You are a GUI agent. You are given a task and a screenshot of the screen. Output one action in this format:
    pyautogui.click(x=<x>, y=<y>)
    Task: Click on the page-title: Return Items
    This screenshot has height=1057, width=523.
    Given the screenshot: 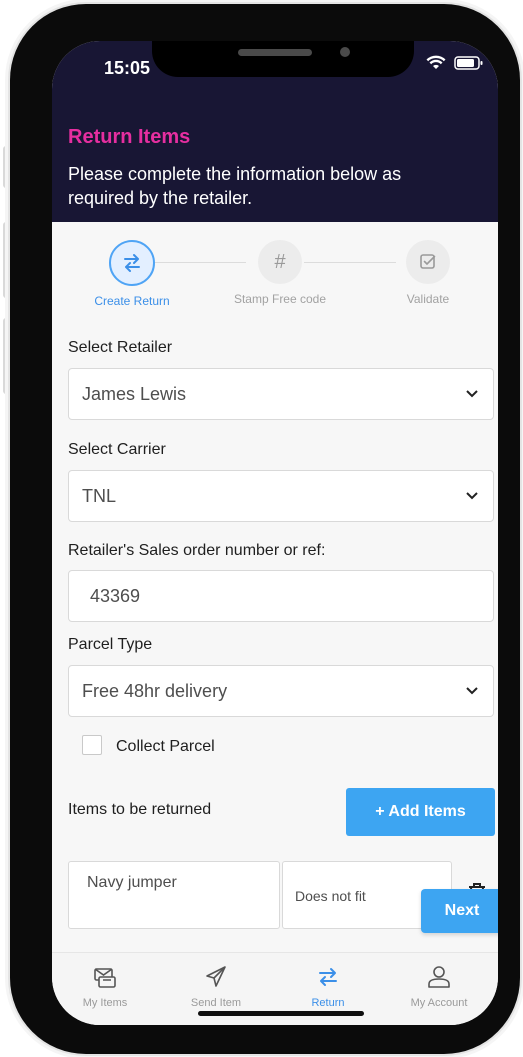 What is the action you would take?
    pyautogui.click(x=129, y=137)
    